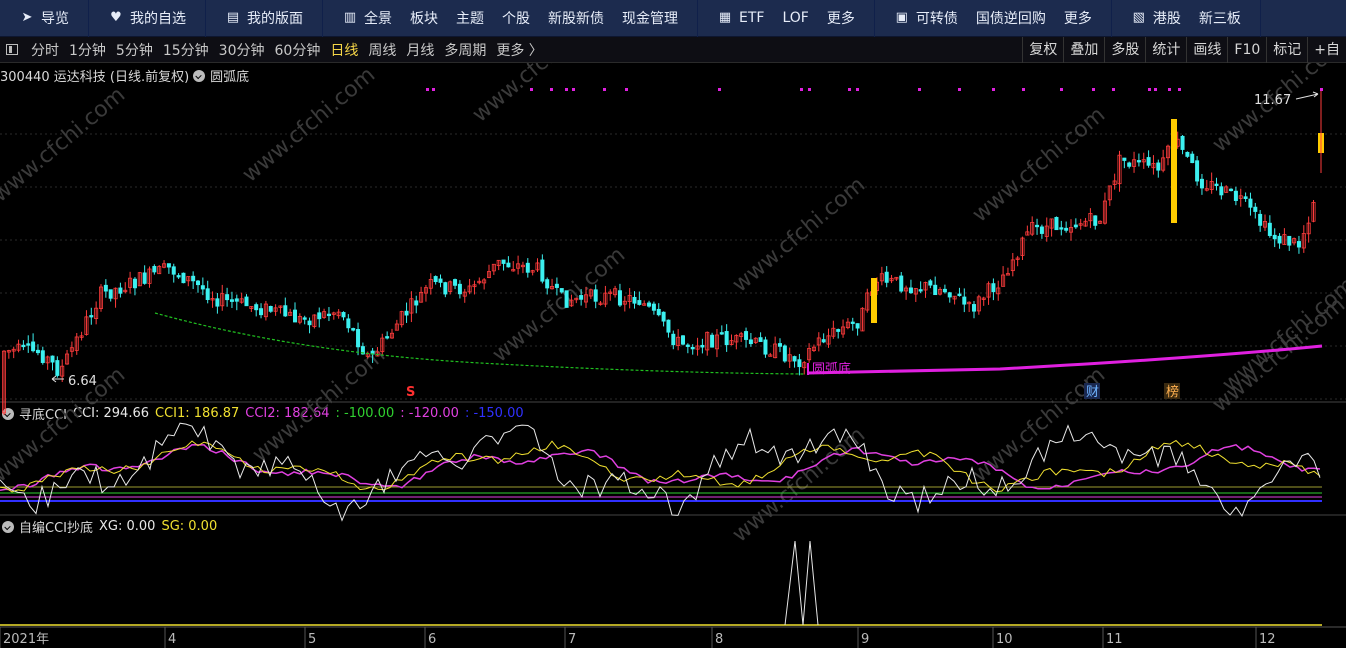 Image resolution: width=1346 pixels, height=648 pixels. Describe the element at coordinates (87, 50) in the screenshot. I see `period-tab: 1分钟` at that location.